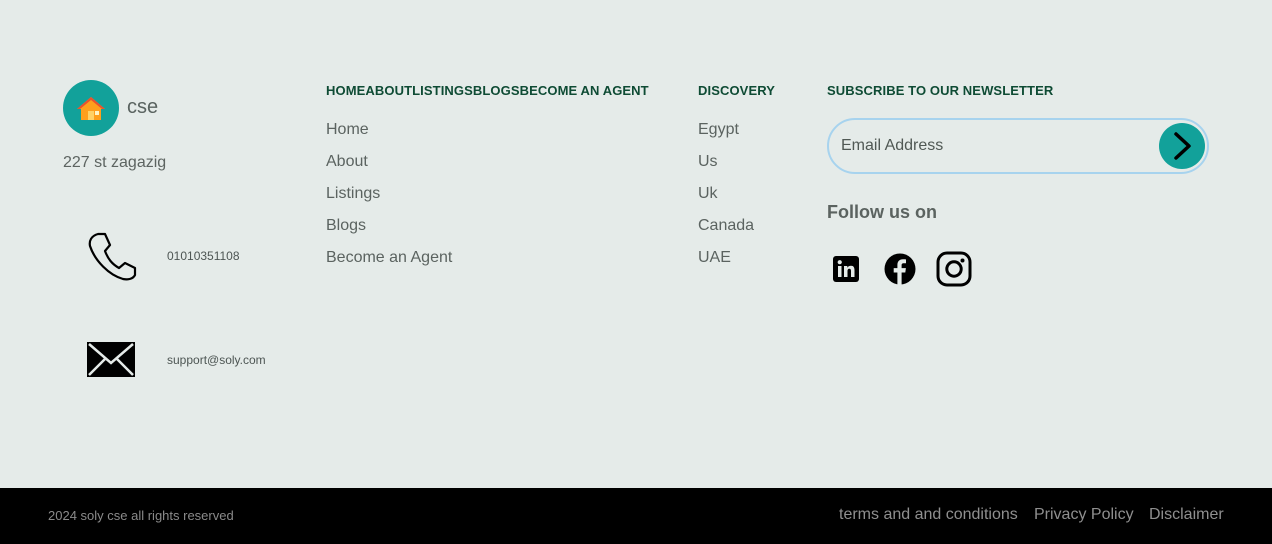 The height and width of the screenshot is (544, 1272). I want to click on chevron-right-icon, so click(1182, 146).